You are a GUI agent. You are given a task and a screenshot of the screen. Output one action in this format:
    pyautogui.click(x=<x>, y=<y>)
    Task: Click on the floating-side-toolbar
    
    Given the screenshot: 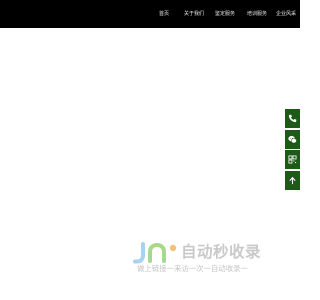 What is the action you would take?
    pyautogui.click(x=292, y=150)
    